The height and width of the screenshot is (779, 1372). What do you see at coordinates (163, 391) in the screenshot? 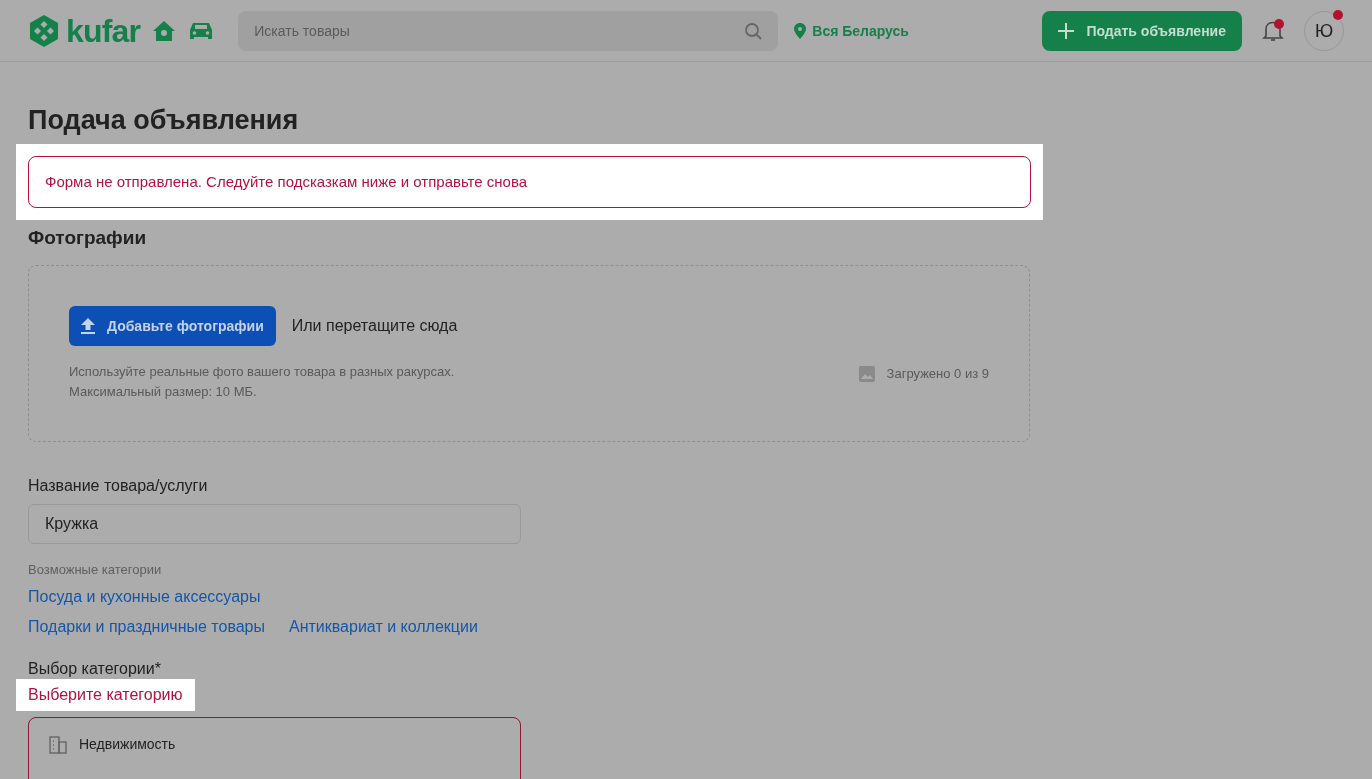
I see `hint-text: Максимальный размер: 10 МБ.` at bounding box center [163, 391].